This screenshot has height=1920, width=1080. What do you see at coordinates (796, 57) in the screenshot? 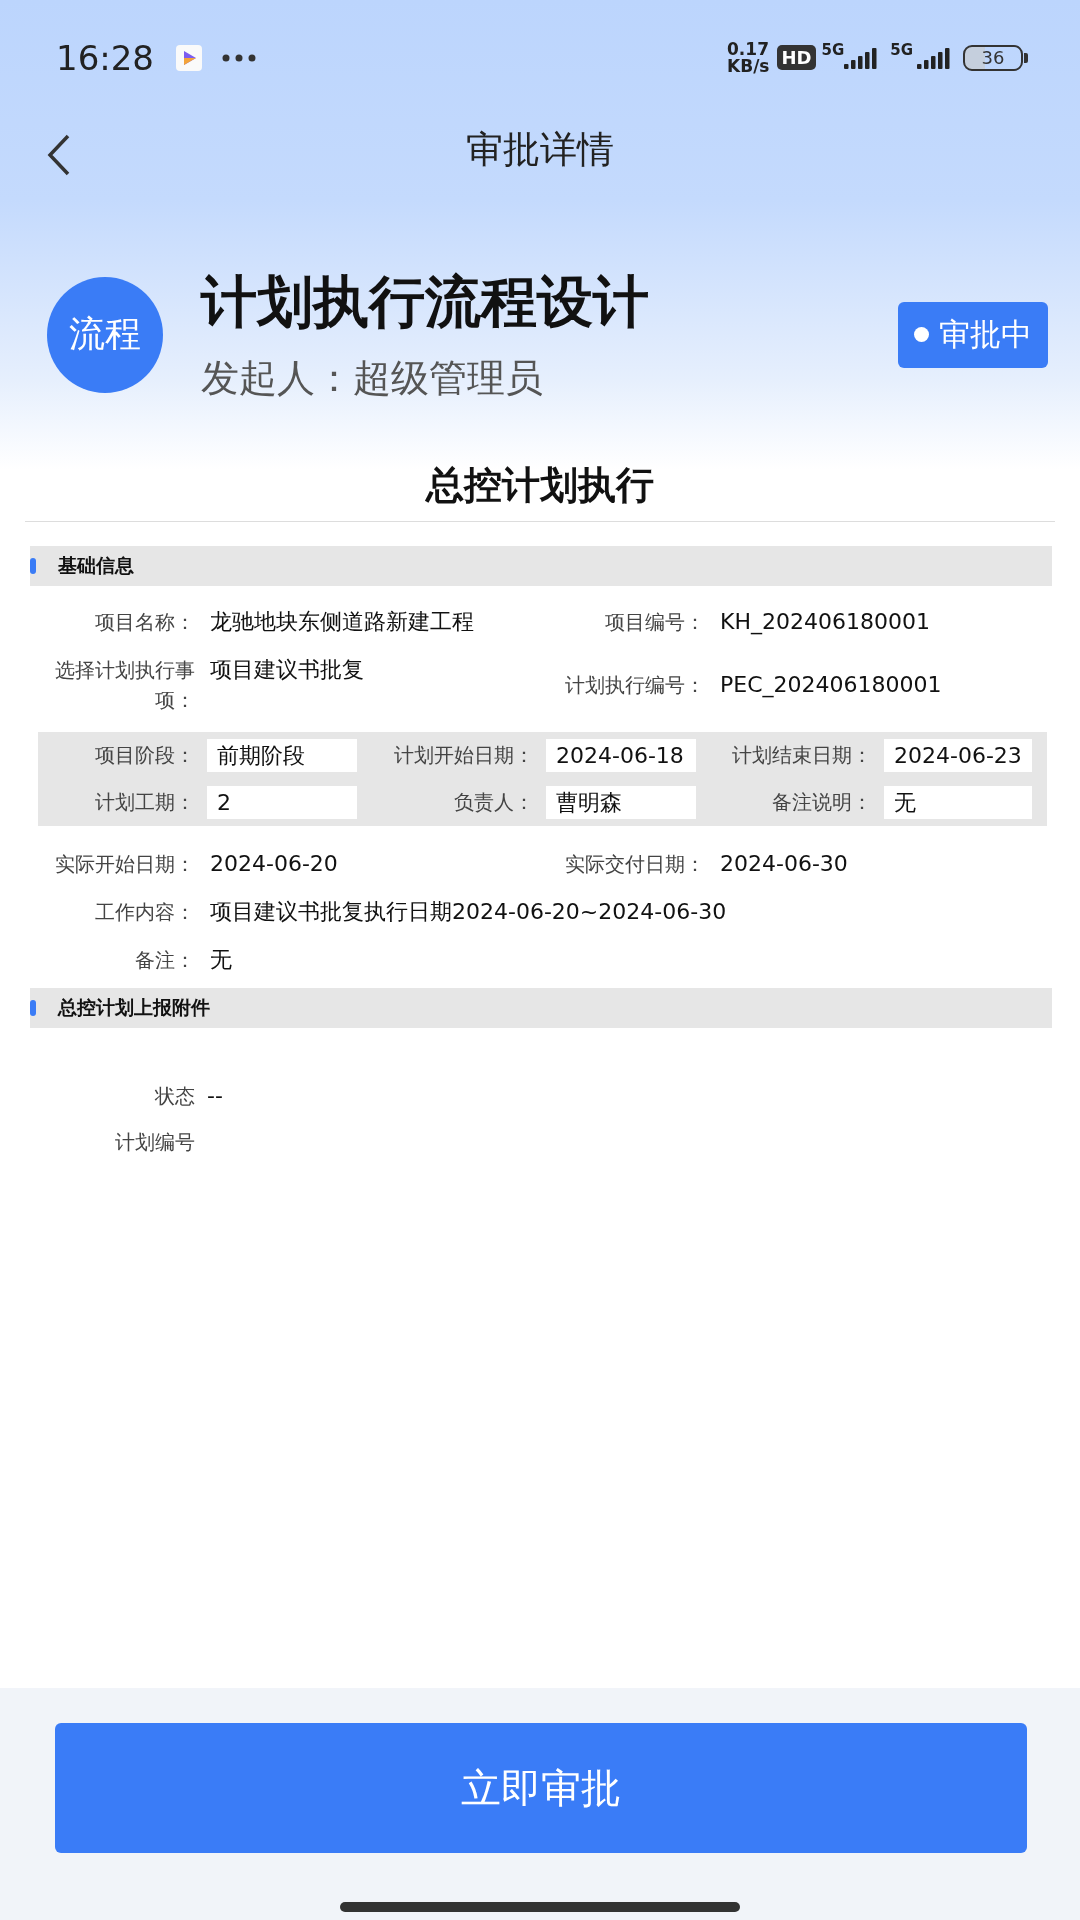
I see `hd-badge: HD` at bounding box center [796, 57].